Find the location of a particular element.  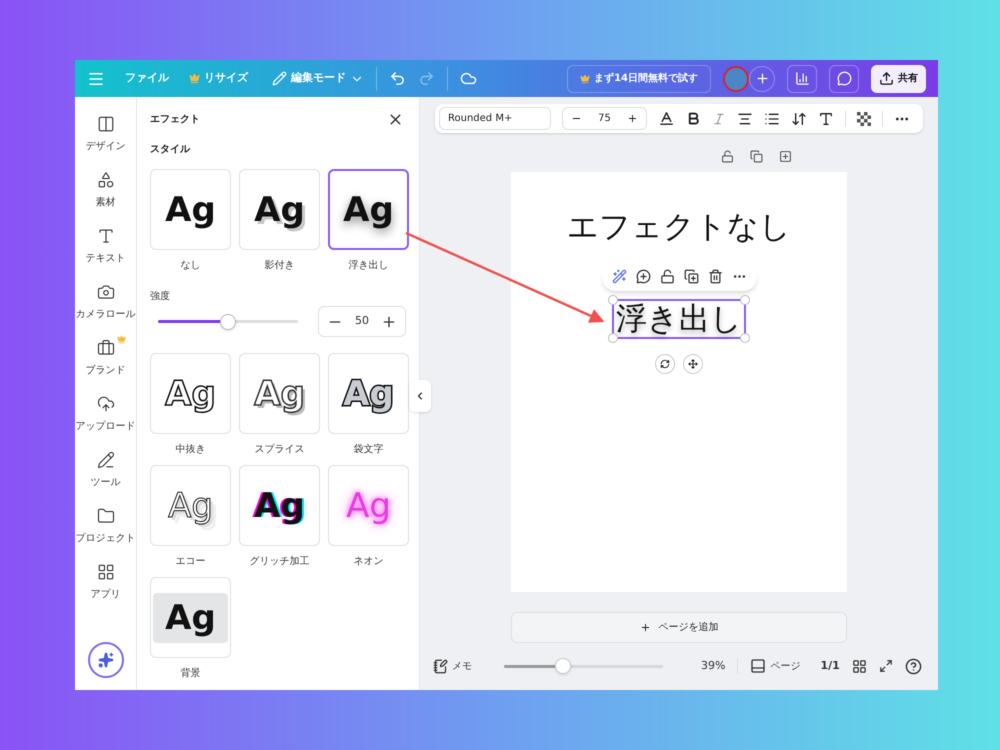

cloud-icon is located at coordinates (468, 78).